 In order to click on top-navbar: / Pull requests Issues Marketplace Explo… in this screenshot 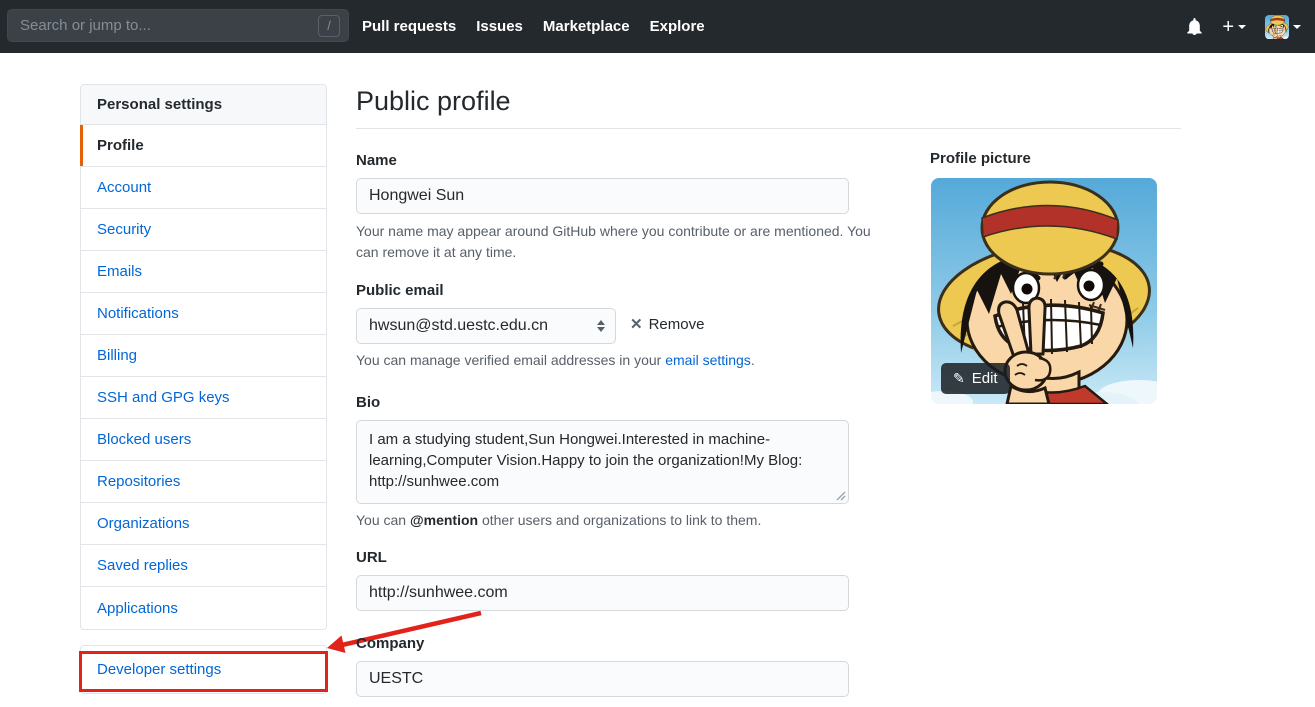, I will do `click(657, 26)`.